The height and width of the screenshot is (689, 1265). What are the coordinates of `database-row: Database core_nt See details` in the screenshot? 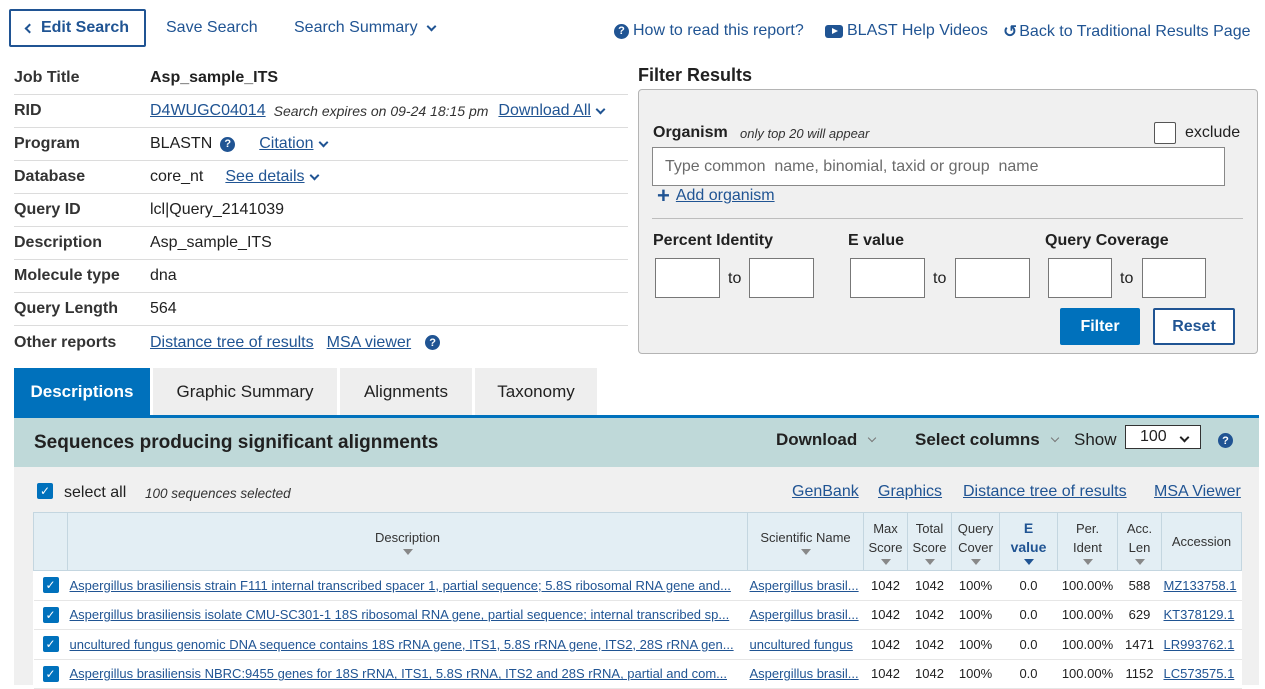 It's located at (321, 177).